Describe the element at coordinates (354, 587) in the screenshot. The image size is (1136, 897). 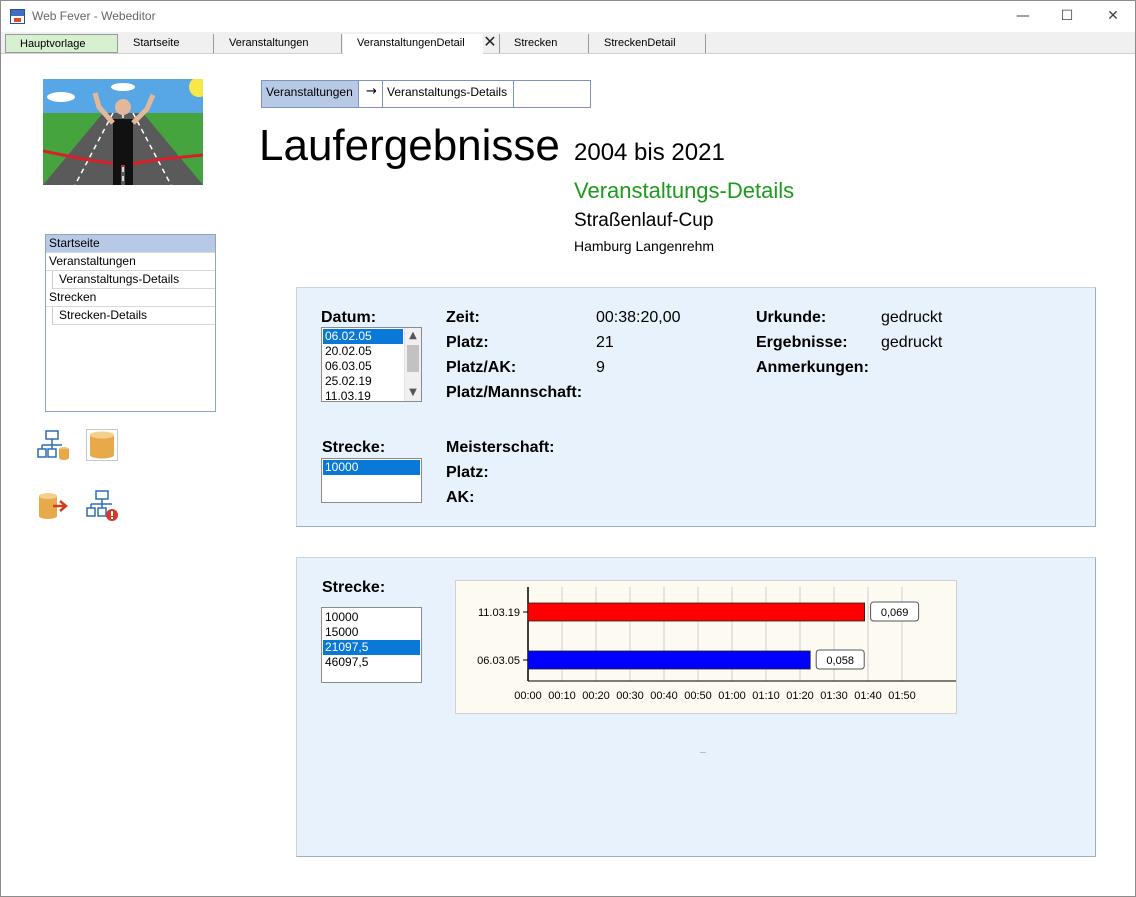
I see `chart-strecke-label: Strecke:` at that location.